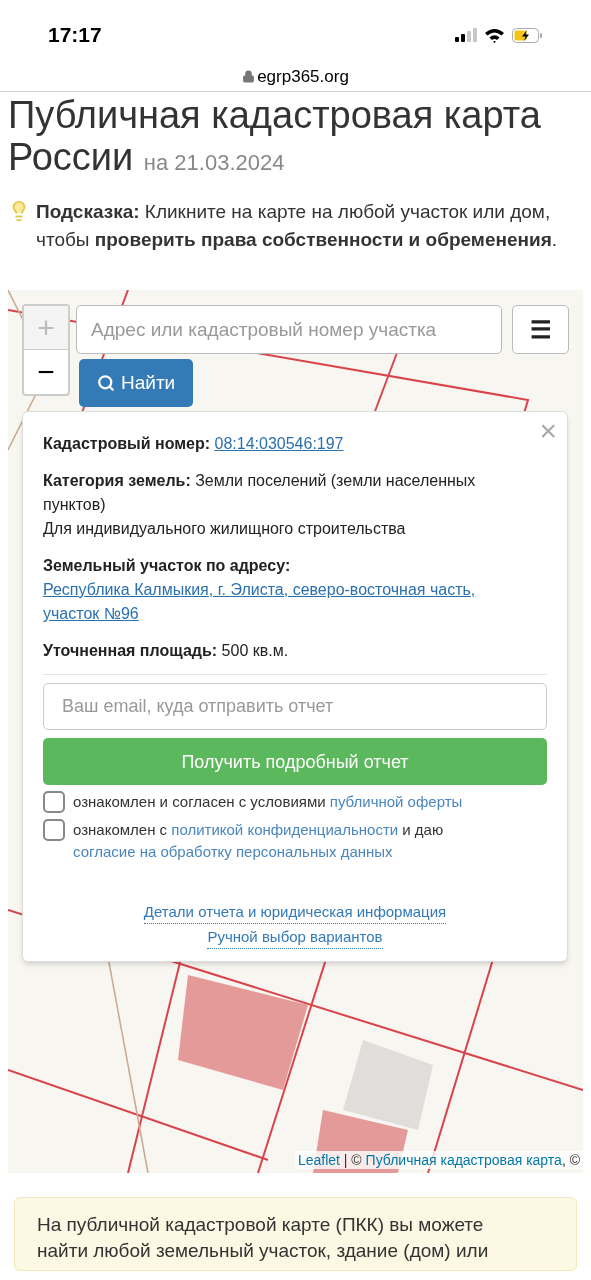  What do you see at coordinates (263, 1238) in the screenshot?
I see `info-box-text: На публичной кадастровой карте (ПКК) вы можете найти любой земельный участок, здание (дом) или` at bounding box center [263, 1238].